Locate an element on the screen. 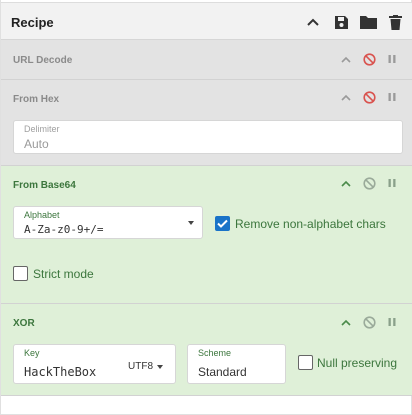 This screenshot has width=412, height=415. remove-non-alphabet-checkbox is located at coordinates (222, 223).